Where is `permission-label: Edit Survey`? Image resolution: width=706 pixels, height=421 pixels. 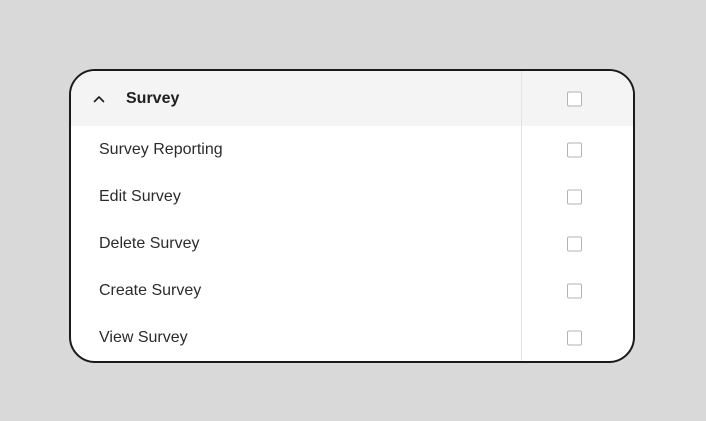
permission-label: Edit Survey is located at coordinates (140, 196).